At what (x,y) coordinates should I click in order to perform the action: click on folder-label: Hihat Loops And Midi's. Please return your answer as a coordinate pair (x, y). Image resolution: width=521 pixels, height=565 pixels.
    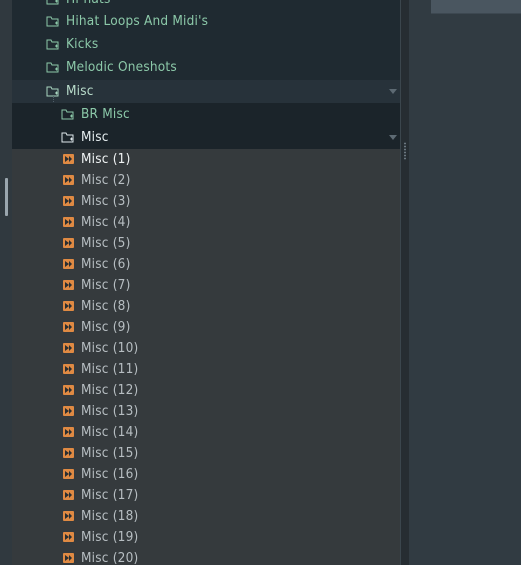
    Looking at the image, I should click on (137, 21).